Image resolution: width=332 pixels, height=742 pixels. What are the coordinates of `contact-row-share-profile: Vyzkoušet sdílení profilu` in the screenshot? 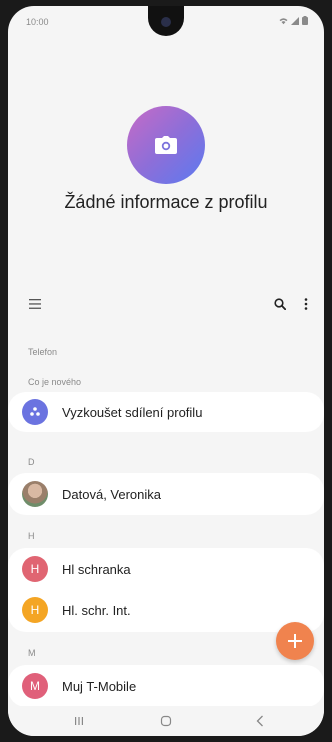 It's located at (166, 412).